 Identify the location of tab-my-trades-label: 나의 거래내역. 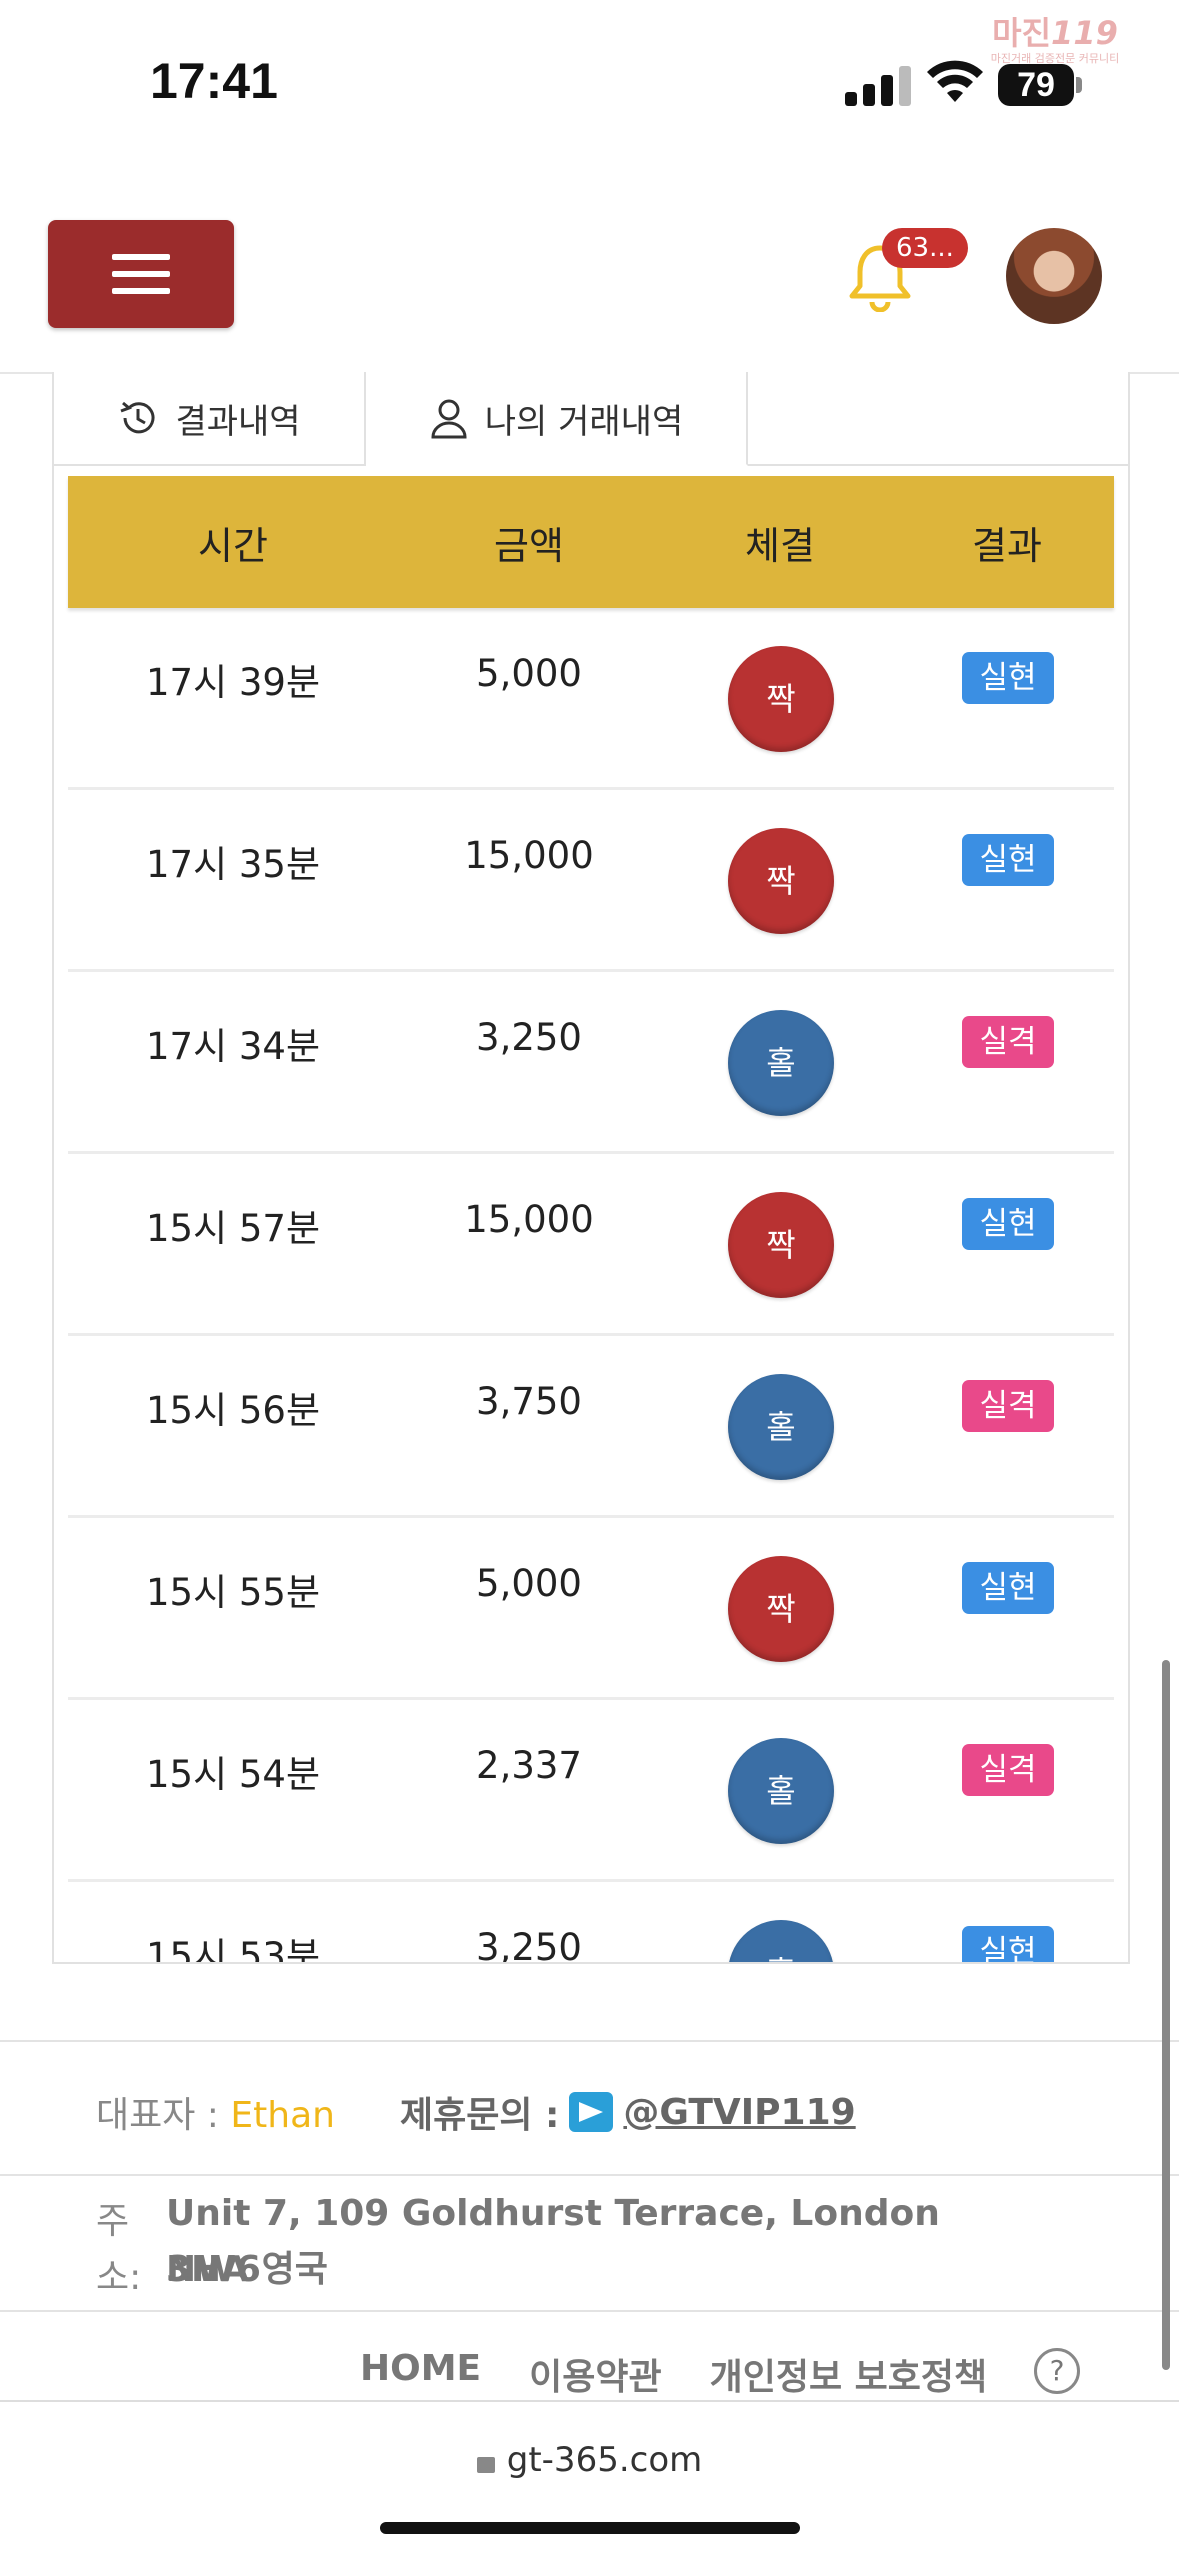
(584, 421).